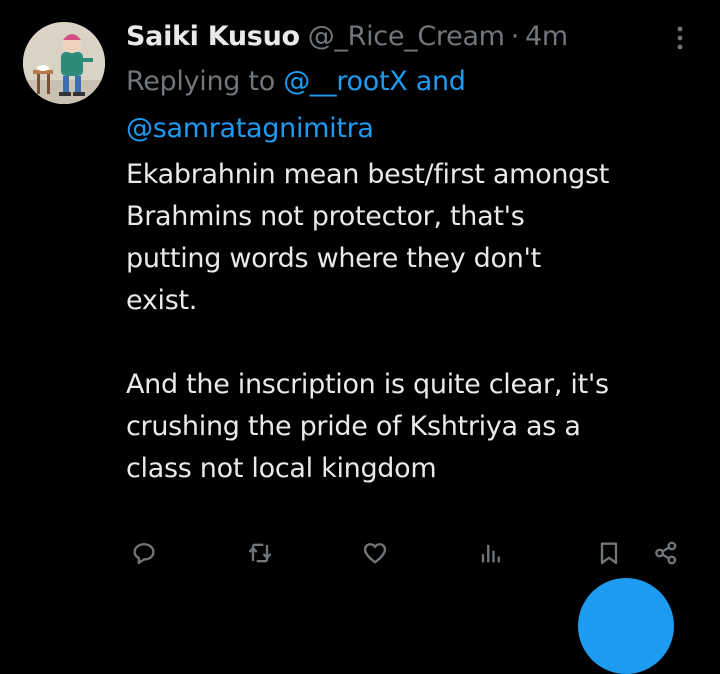 This screenshot has width=720, height=674. I want to click on tweet-text-line: And the inscription is quite clear, it's, so click(367, 384).